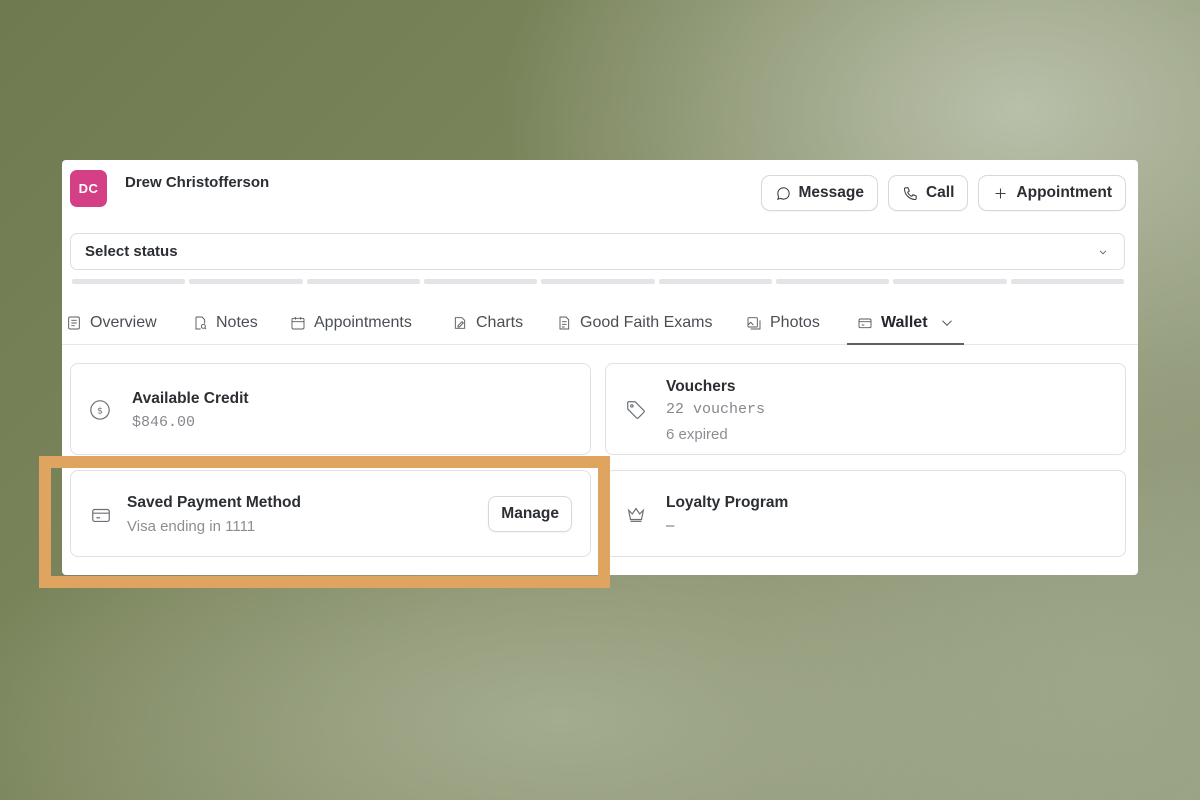 Image resolution: width=1200 pixels, height=800 pixels. I want to click on status-select-value: Select status, so click(131, 251).